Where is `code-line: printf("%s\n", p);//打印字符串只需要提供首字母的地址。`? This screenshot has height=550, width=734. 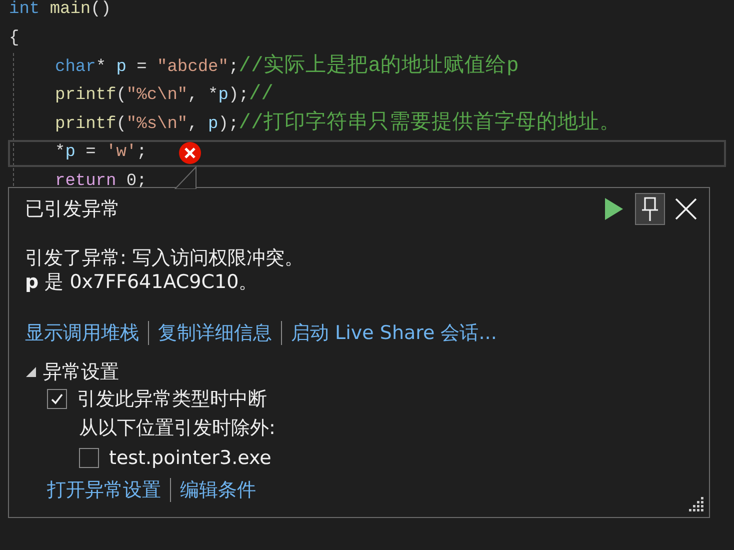
code-line: printf("%s\n", p);//打印字符串只需要提供首字母的地址。 is located at coordinates (337, 123).